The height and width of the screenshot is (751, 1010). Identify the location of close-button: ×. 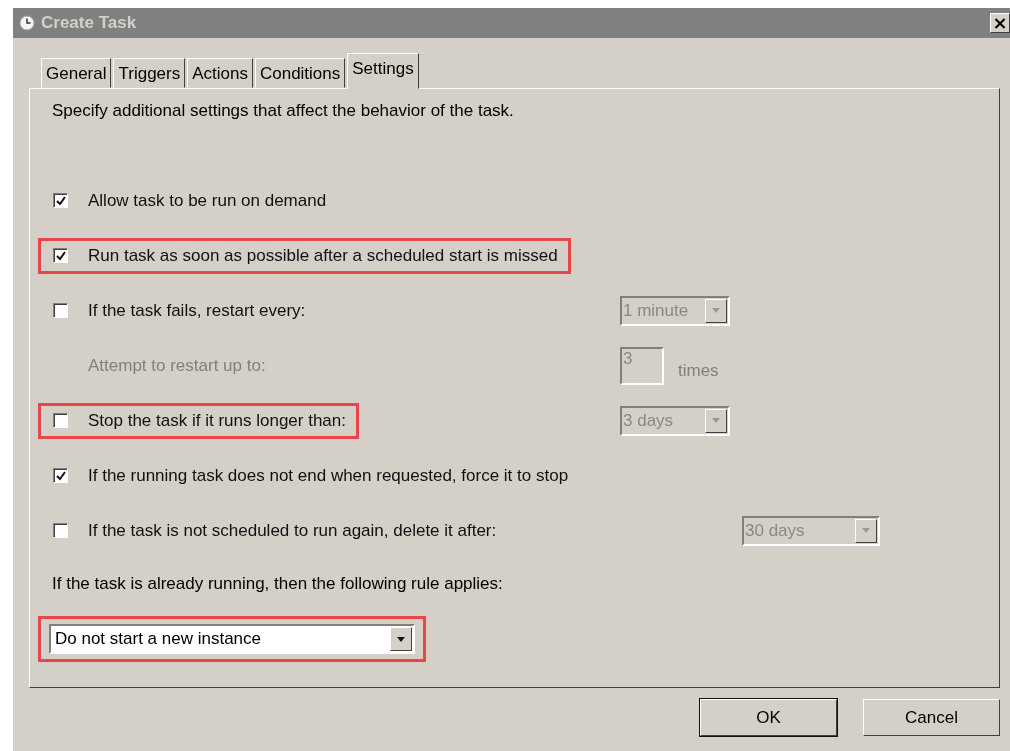
(1000, 23).